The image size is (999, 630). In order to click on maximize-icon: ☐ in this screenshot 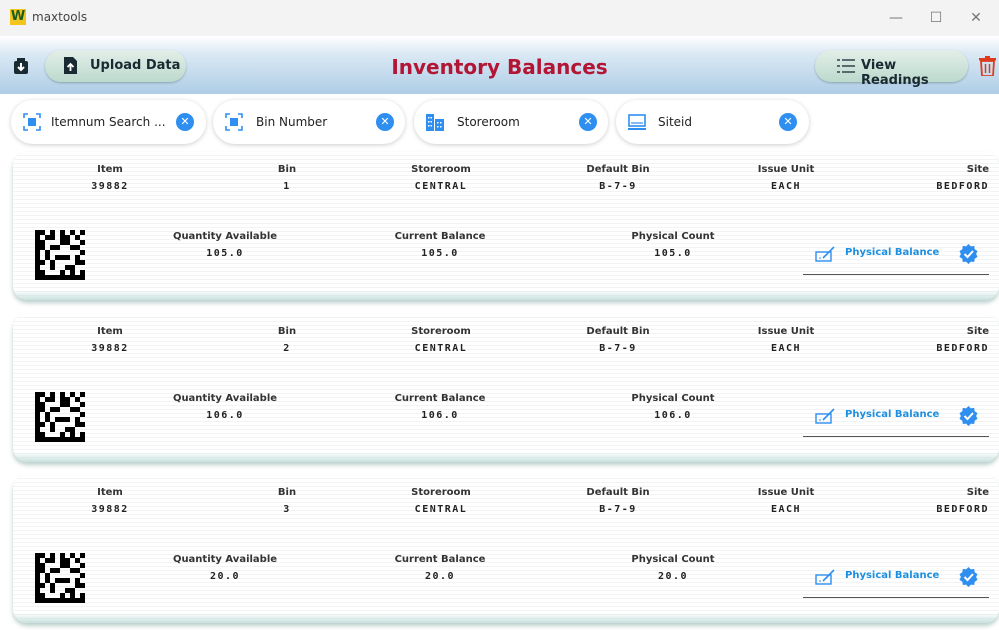, I will do `click(936, 18)`.